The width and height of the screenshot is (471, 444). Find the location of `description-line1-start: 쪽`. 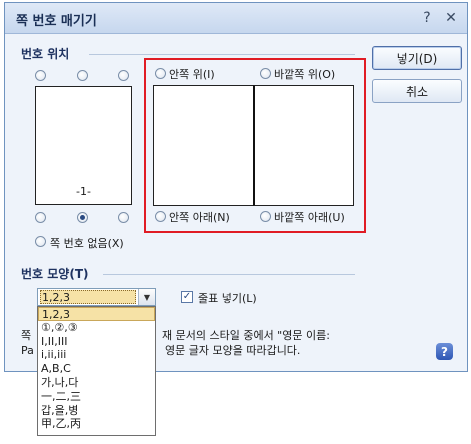

description-line1-start: 쪽 is located at coordinates (26, 335).